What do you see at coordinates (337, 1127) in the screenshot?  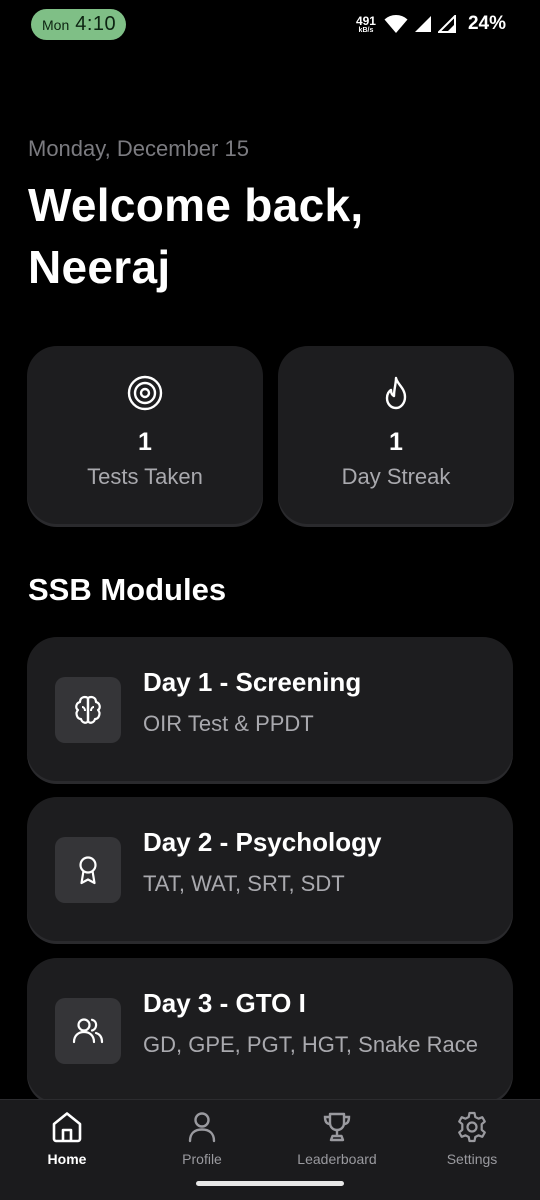 I see `trophy-icon` at bounding box center [337, 1127].